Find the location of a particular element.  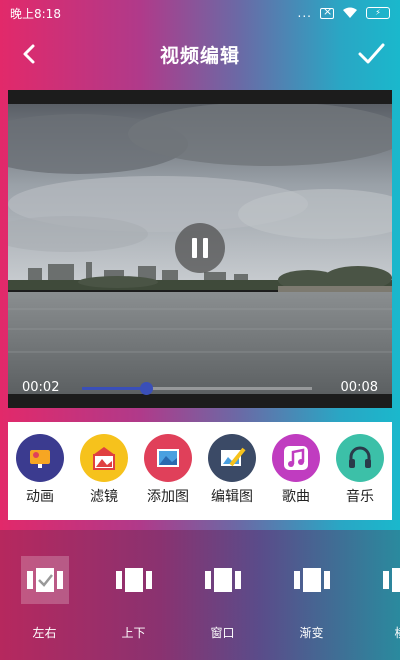

tool-animation: 动画 is located at coordinates (40, 470).